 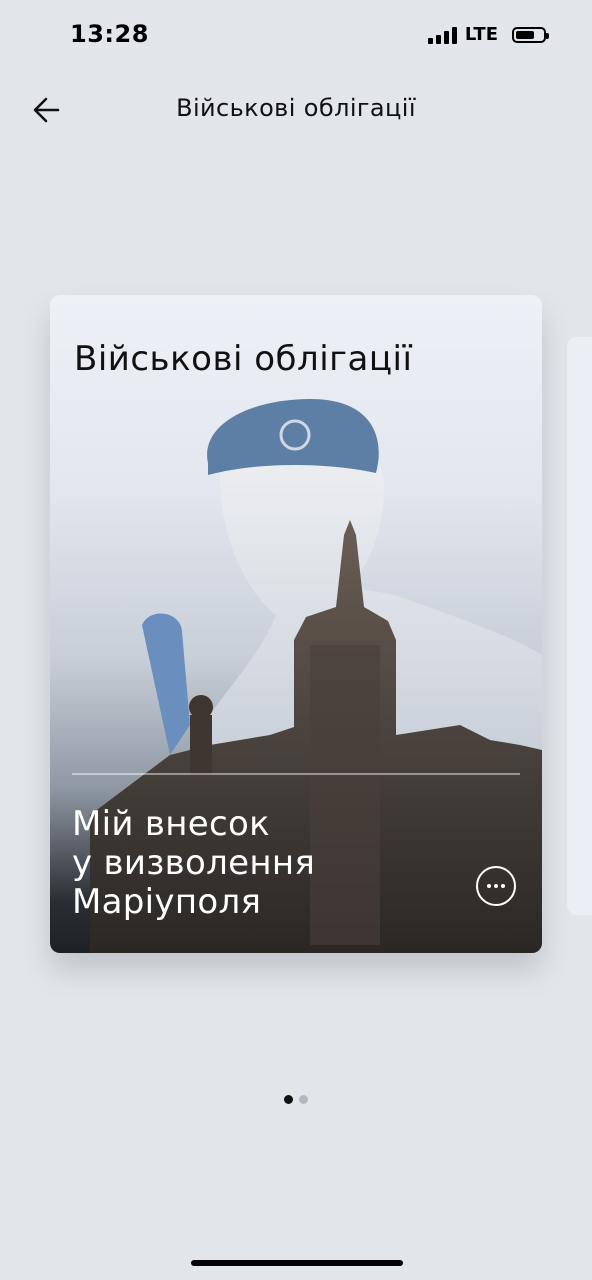 I want to click on network-type: LTE, so click(x=481, y=34).